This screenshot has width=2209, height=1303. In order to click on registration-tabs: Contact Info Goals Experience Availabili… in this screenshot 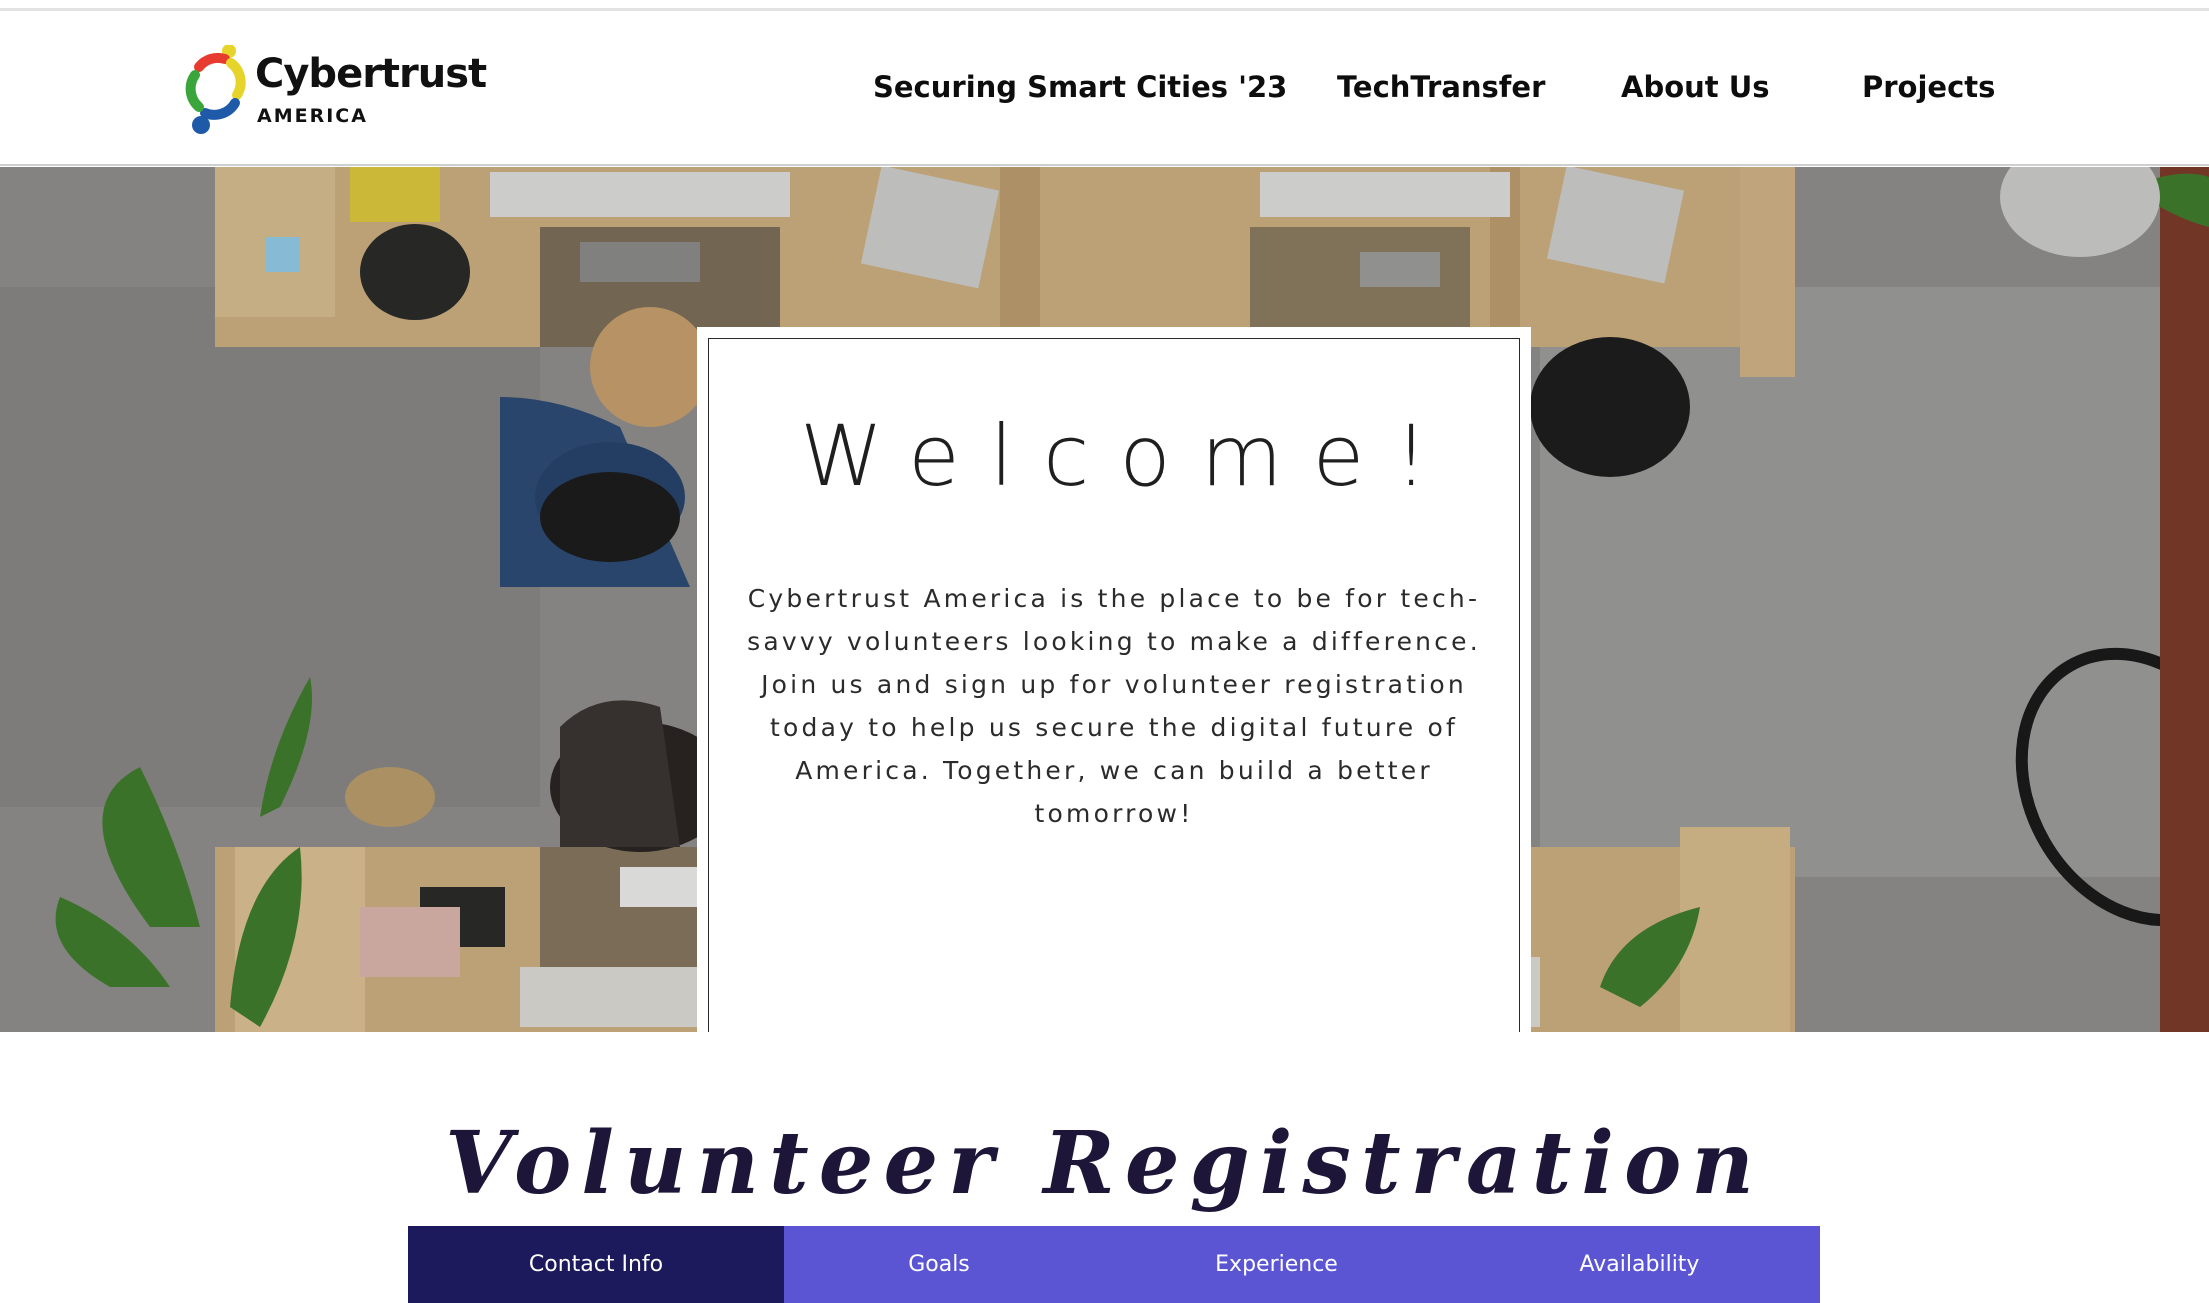, I will do `click(1114, 1264)`.